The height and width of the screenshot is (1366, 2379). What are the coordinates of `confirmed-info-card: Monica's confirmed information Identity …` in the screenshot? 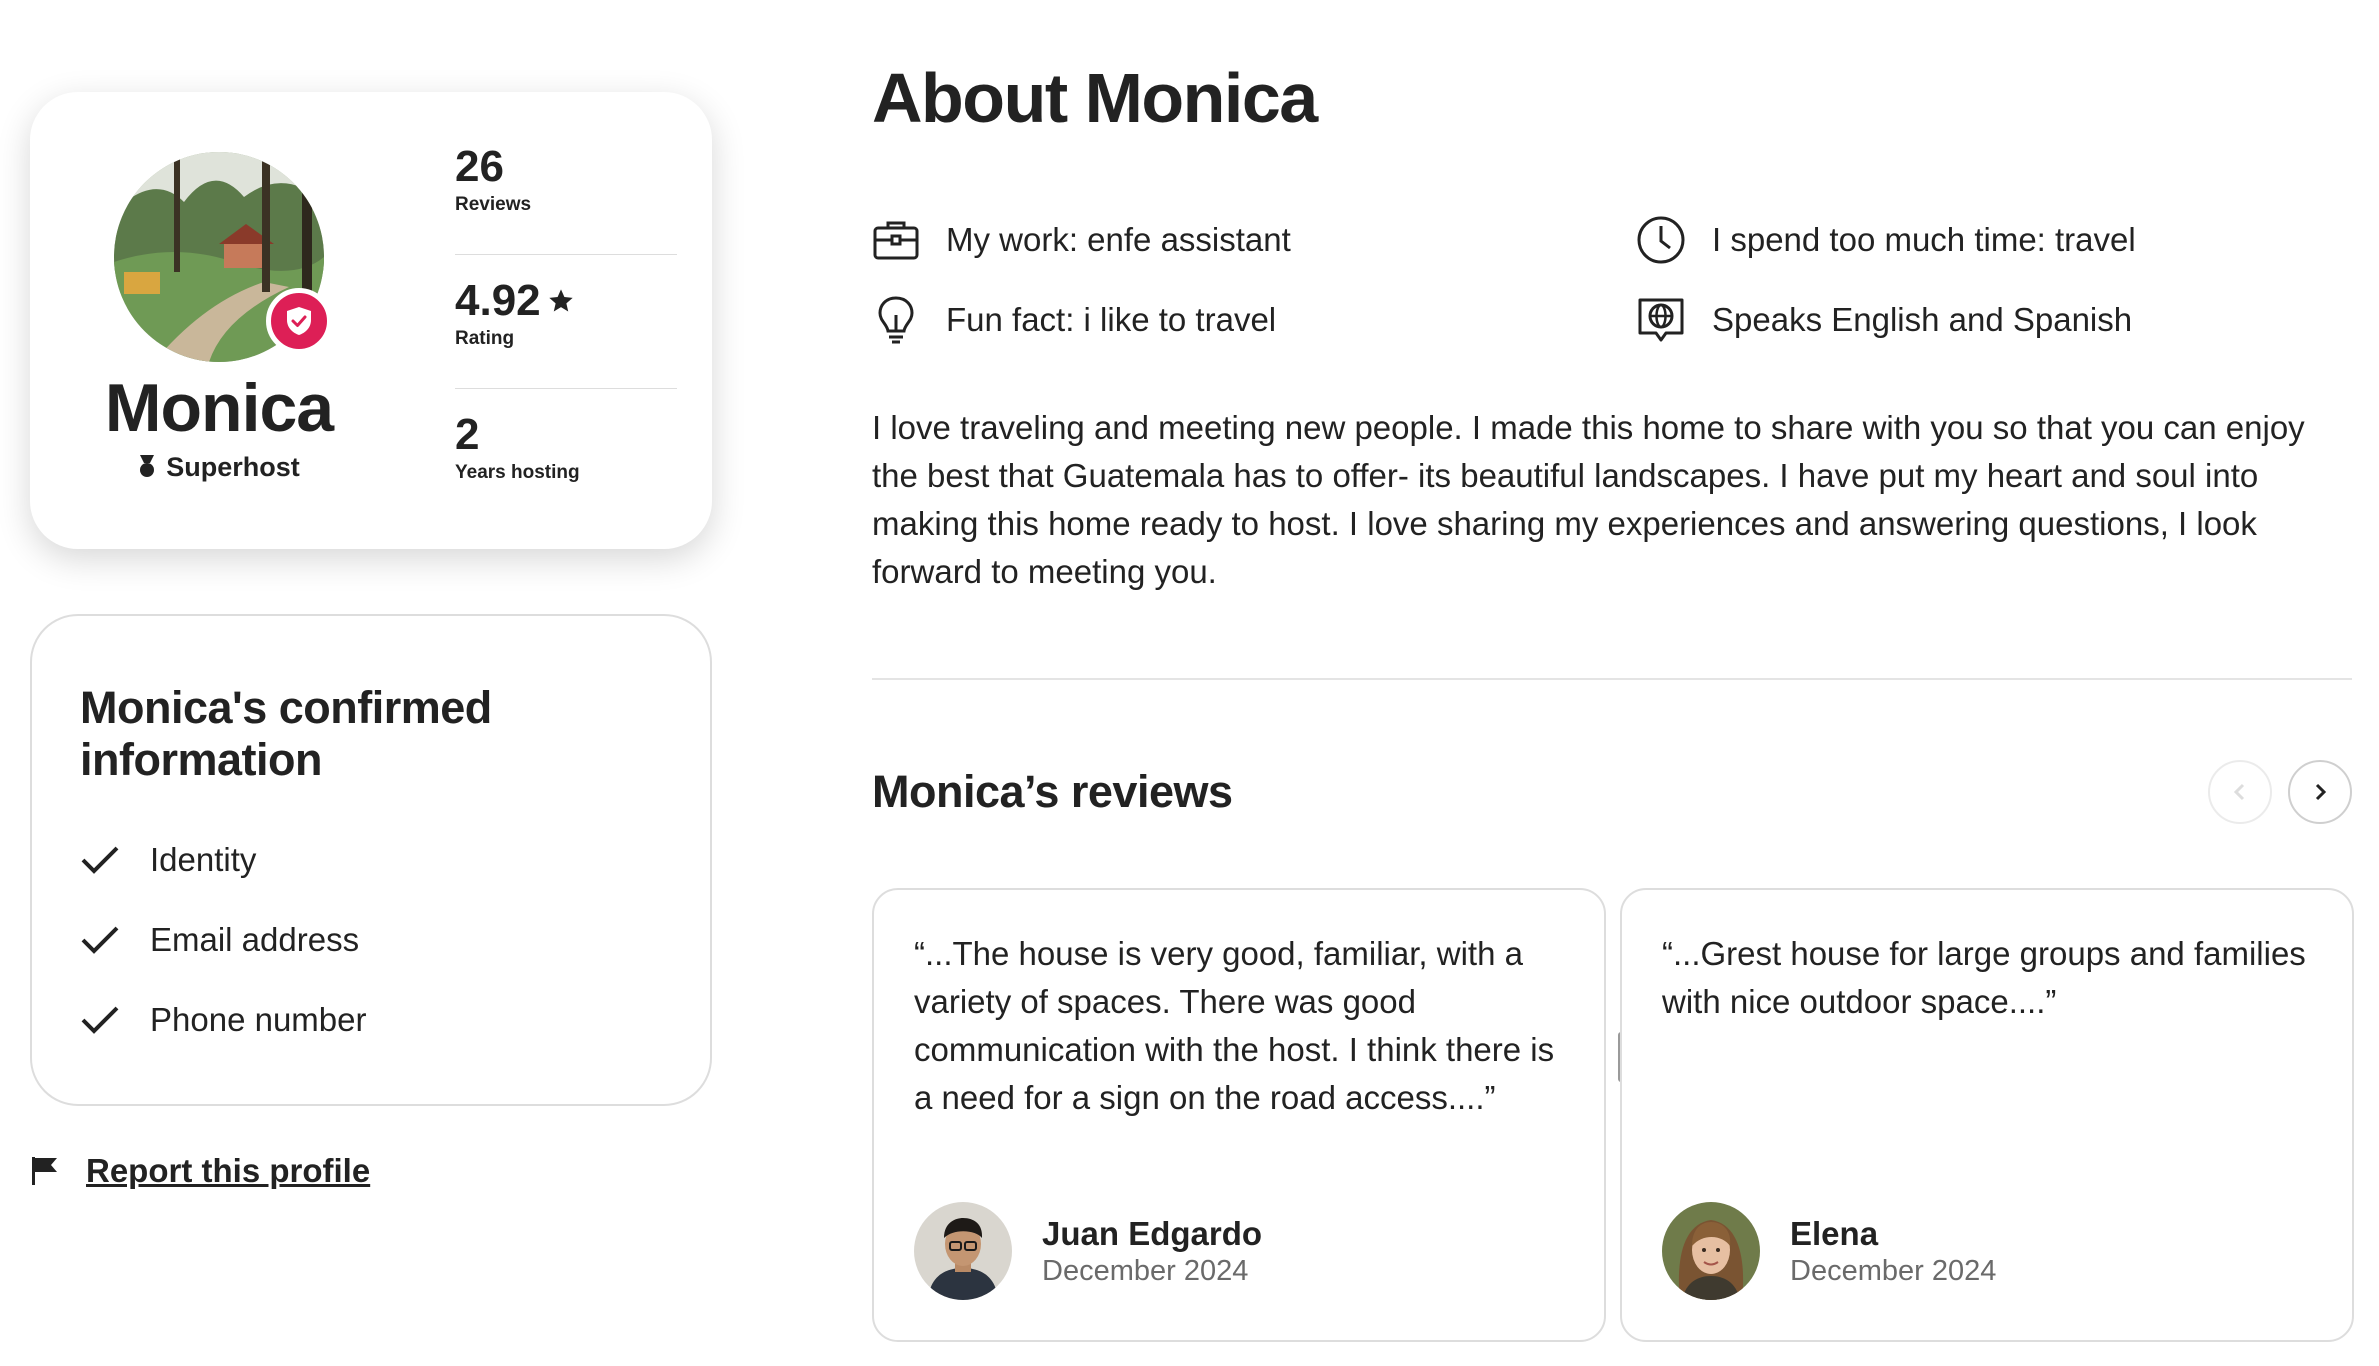 It's located at (371, 860).